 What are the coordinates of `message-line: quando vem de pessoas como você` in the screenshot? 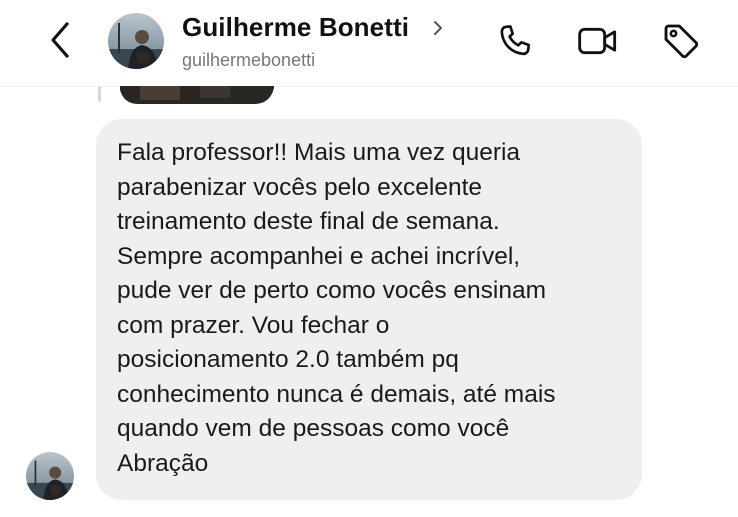 It's located at (313, 428).